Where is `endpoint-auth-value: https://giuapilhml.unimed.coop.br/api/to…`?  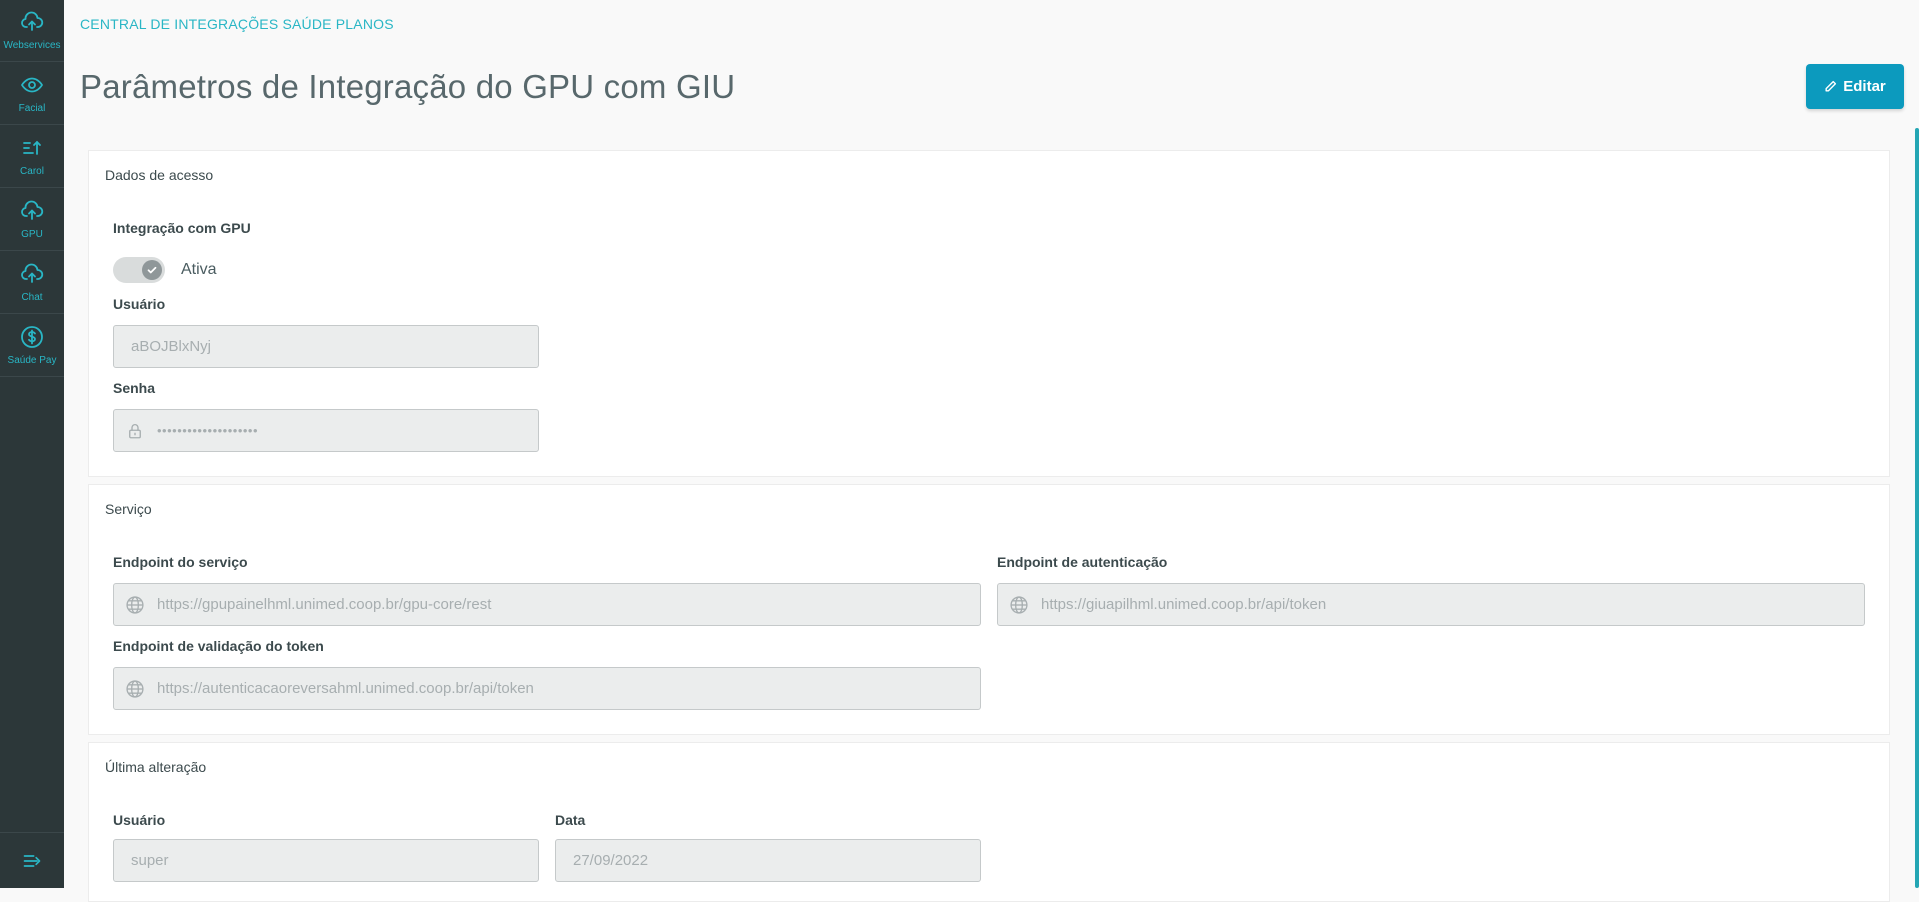
endpoint-auth-value: https://giuapilhml.unimed.coop.br/api/to… is located at coordinates (1184, 604).